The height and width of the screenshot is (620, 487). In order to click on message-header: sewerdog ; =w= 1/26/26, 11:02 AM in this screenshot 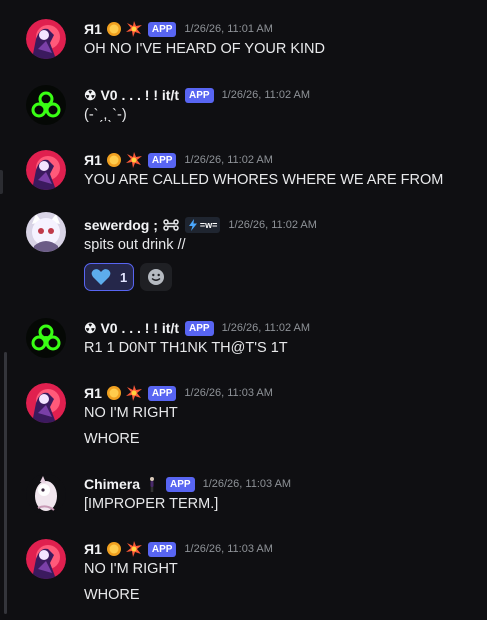, I will do `click(200, 225)`.